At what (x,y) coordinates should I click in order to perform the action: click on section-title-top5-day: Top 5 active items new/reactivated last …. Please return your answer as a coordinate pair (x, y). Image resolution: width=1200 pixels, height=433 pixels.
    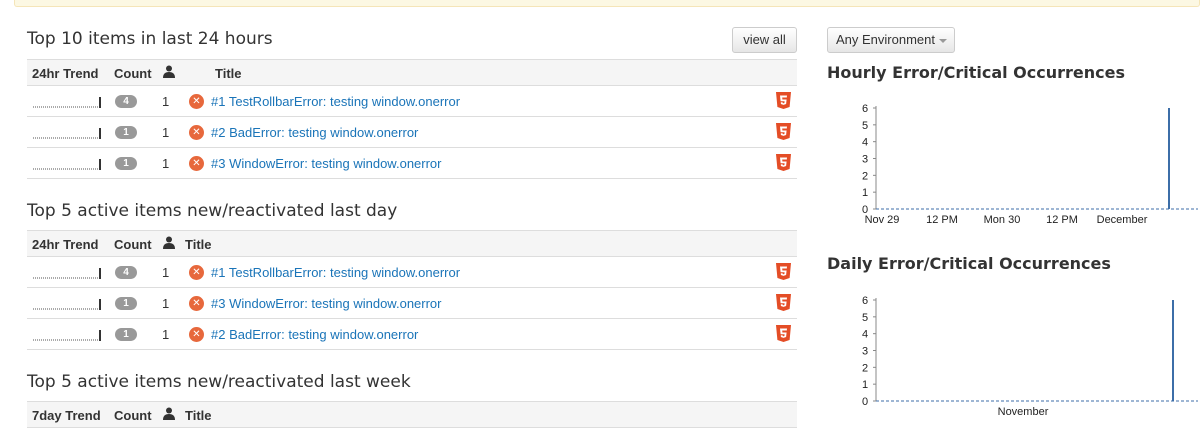
    Looking at the image, I should click on (212, 211).